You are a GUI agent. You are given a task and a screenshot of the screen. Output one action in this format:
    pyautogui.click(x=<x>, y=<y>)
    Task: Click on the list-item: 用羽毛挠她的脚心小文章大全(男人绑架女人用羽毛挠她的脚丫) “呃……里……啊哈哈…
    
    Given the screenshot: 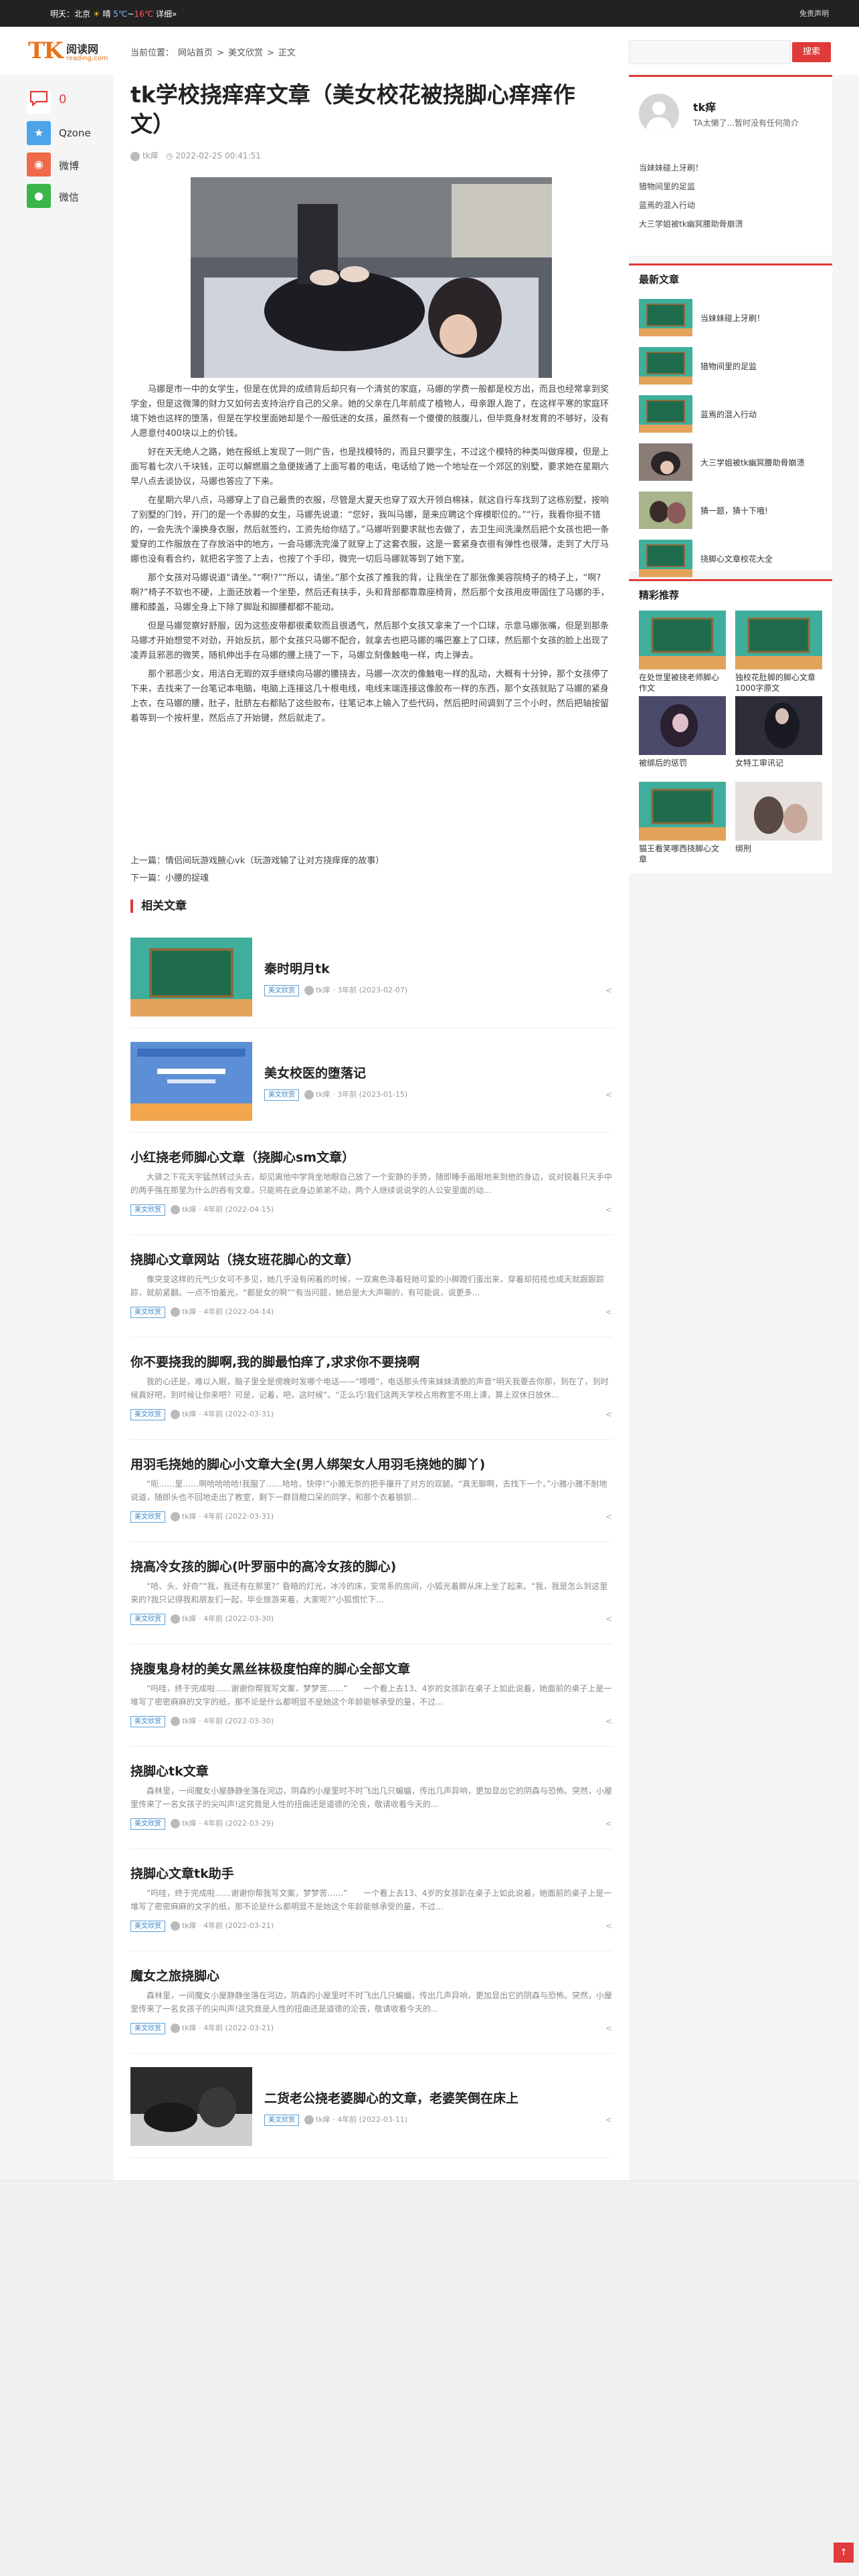 What is the action you would take?
    pyautogui.click(x=371, y=1491)
    